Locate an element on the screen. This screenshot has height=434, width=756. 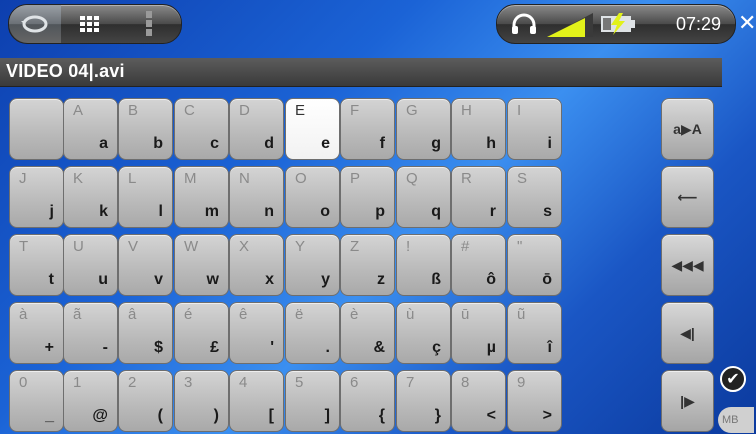
key-0-6: Ff is located at coordinates (367, 129).